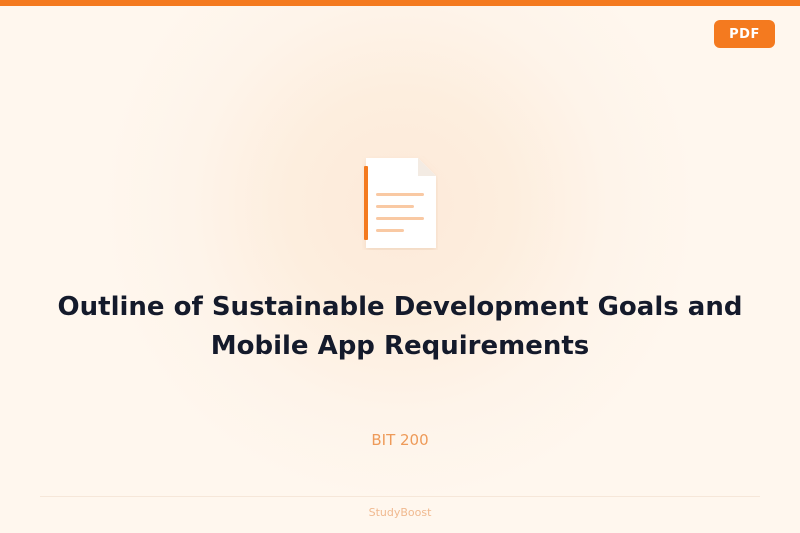 The height and width of the screenshot is (533, 800). Describe the element at coordinates (400, 496) in the screenshot. I see `footer-divider` at that location.